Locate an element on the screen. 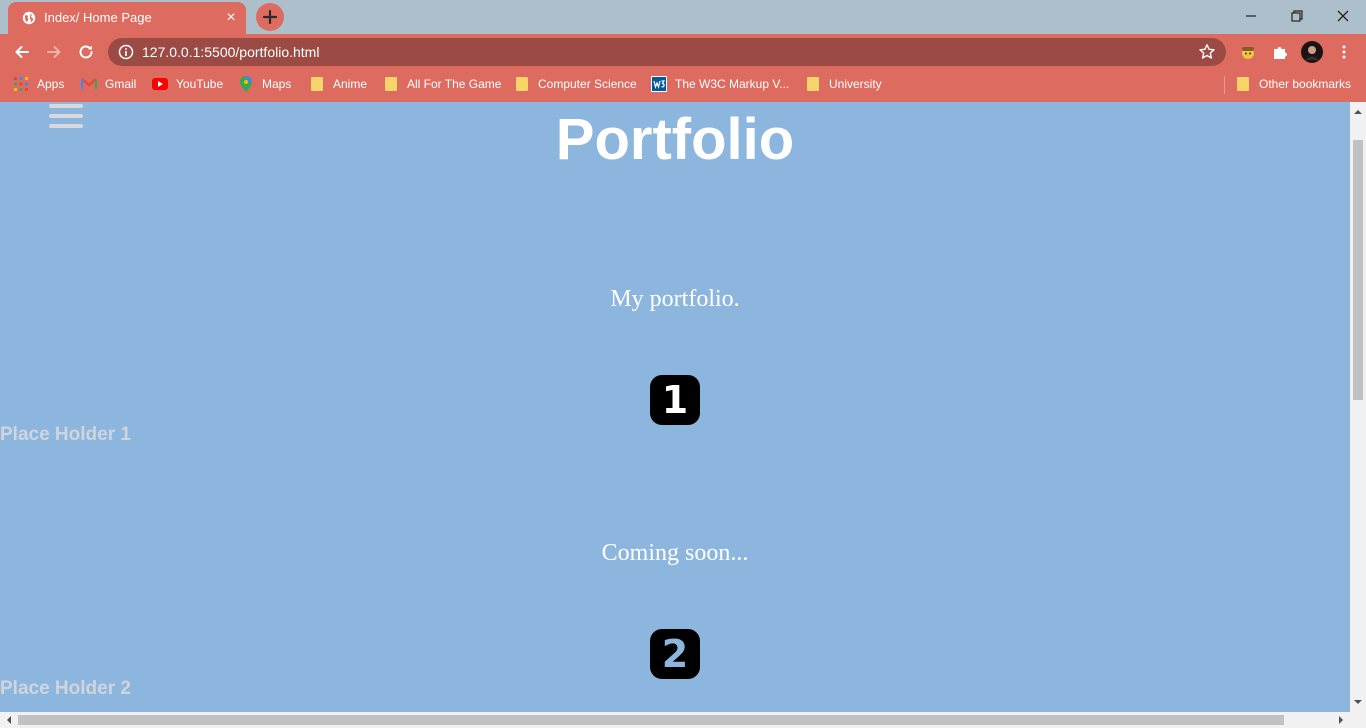 The width and height of the screenshot is (1366, 728). tab-strip: Index/ Home Page × is located at coordinates (683, 17).